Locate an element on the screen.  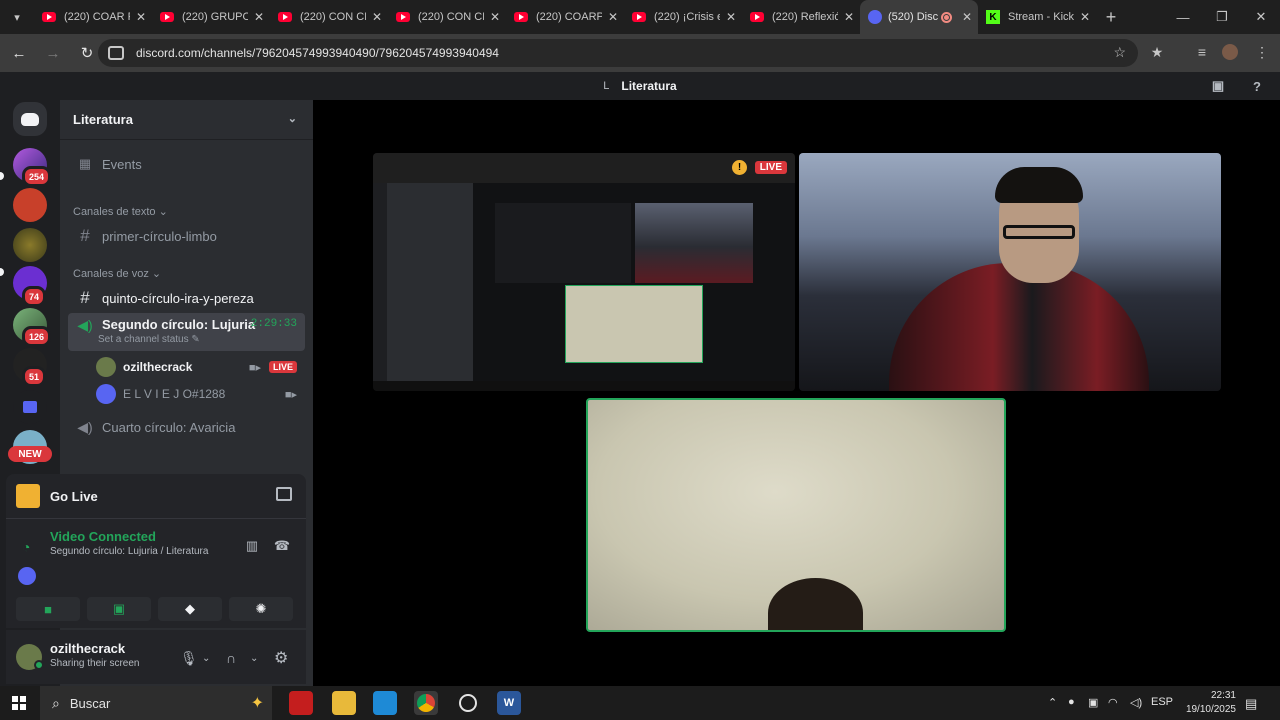
connection-channel: Segundo círculo: Lujuria / Literatura is located at coordinates (129, 551).